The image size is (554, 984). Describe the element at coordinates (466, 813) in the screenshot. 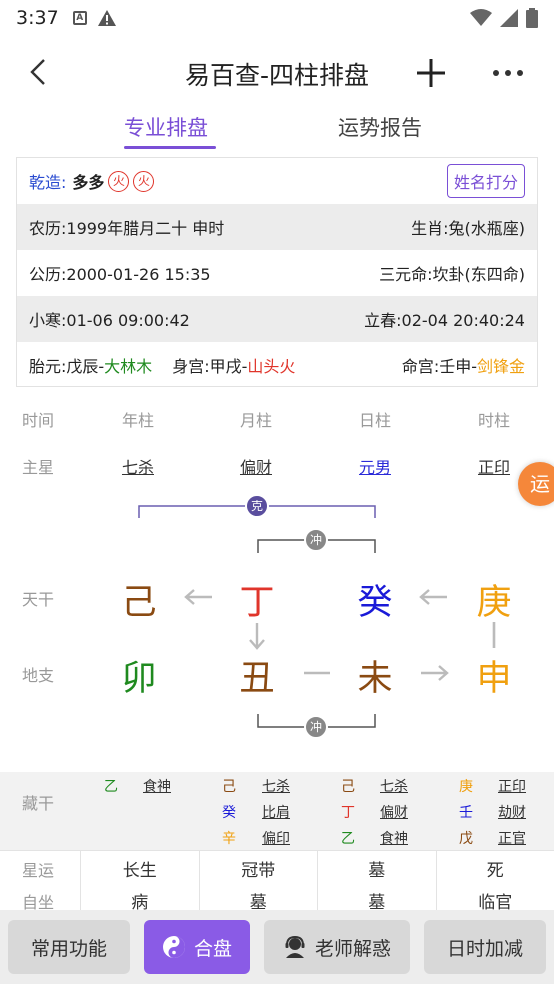

I see `hidden-stem: 壬` at that location.